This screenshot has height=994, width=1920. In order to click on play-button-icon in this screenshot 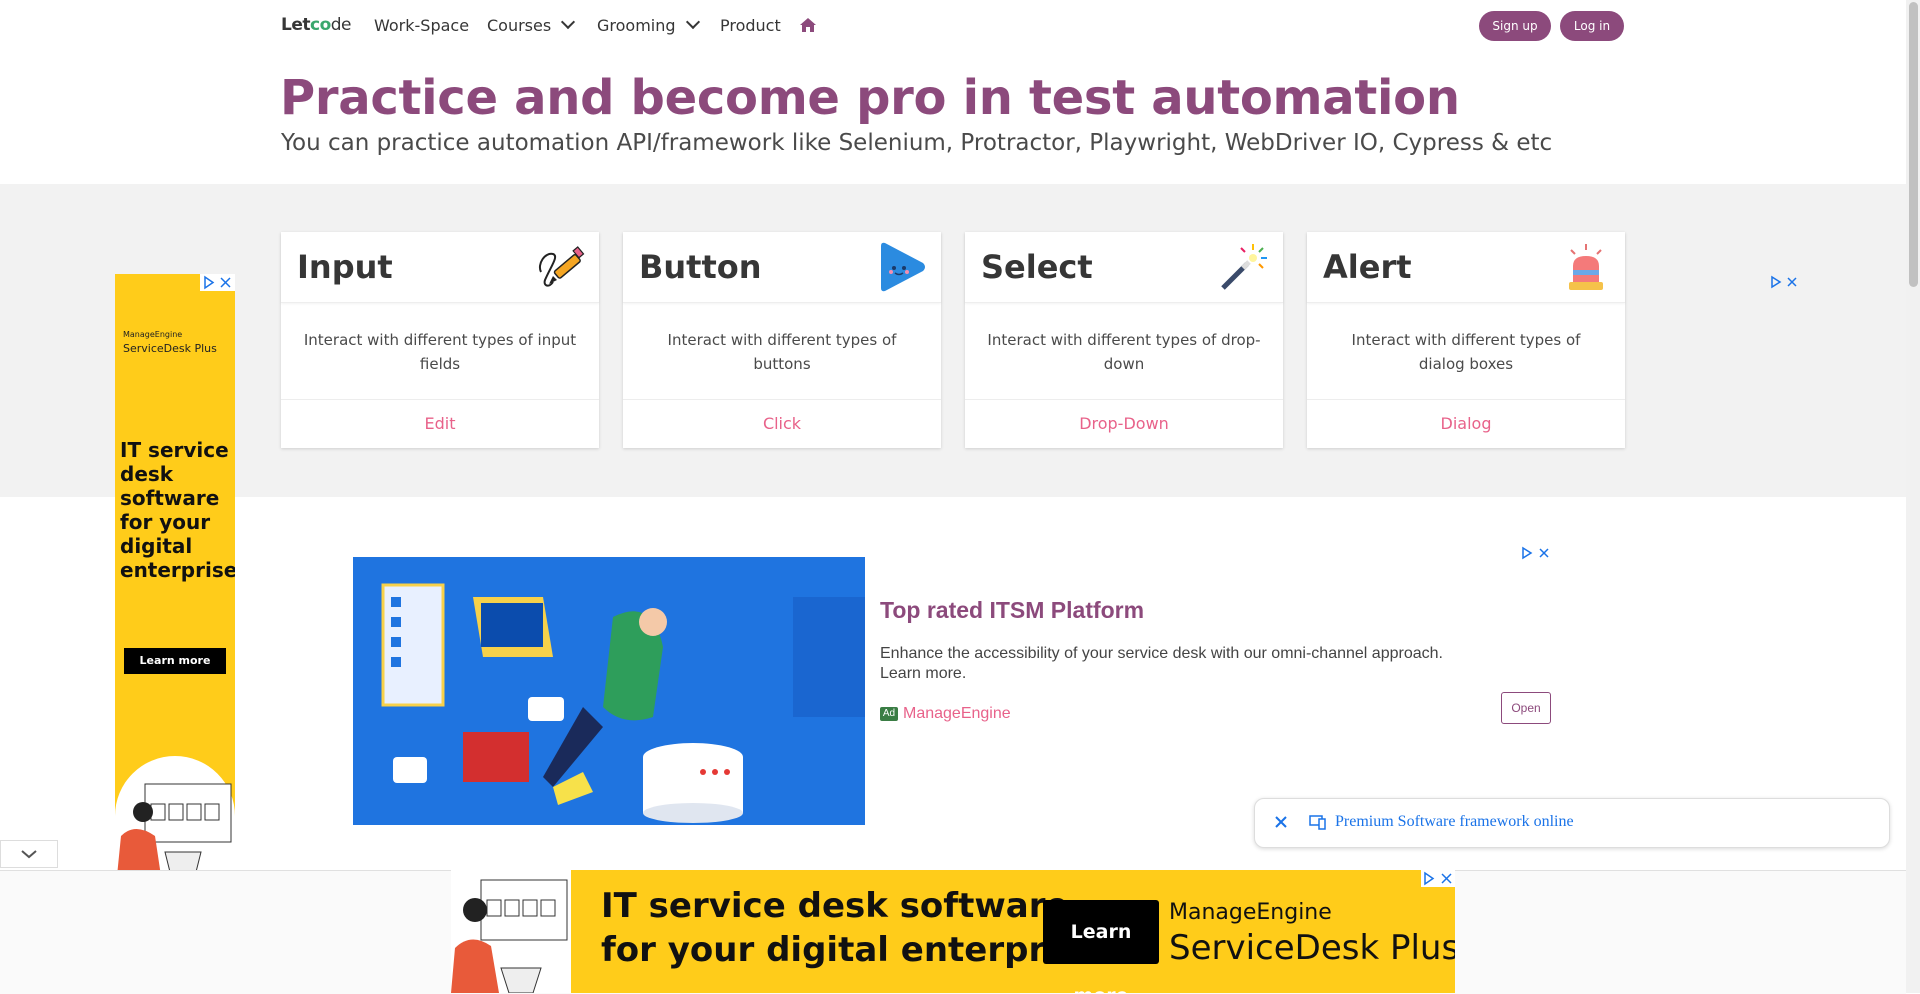, I will do `click(902, 267)`.